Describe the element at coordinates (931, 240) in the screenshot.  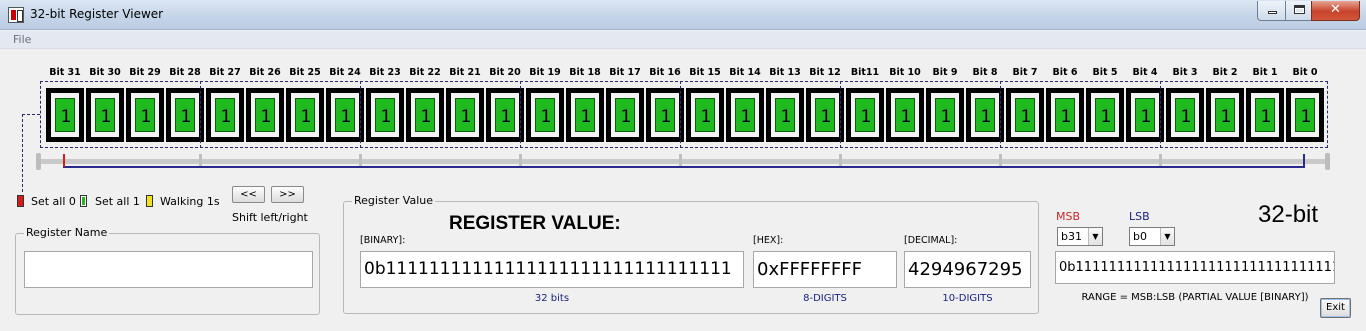
I see `decimal-caption: [DECIMAL]:` at that location.